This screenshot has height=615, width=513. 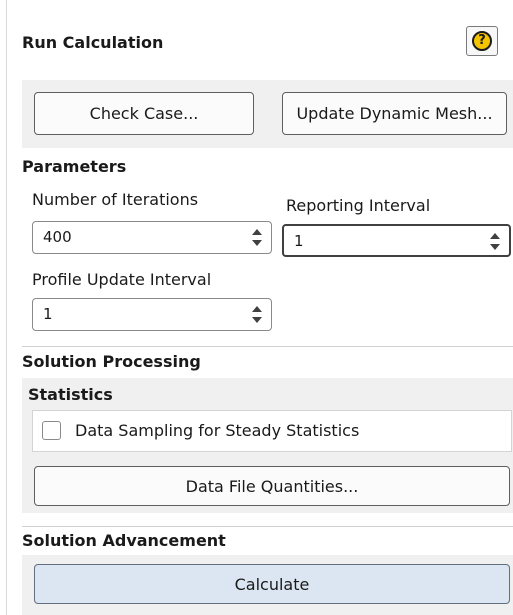 I want to click on help-button: ?, so click(x=482, y=41).